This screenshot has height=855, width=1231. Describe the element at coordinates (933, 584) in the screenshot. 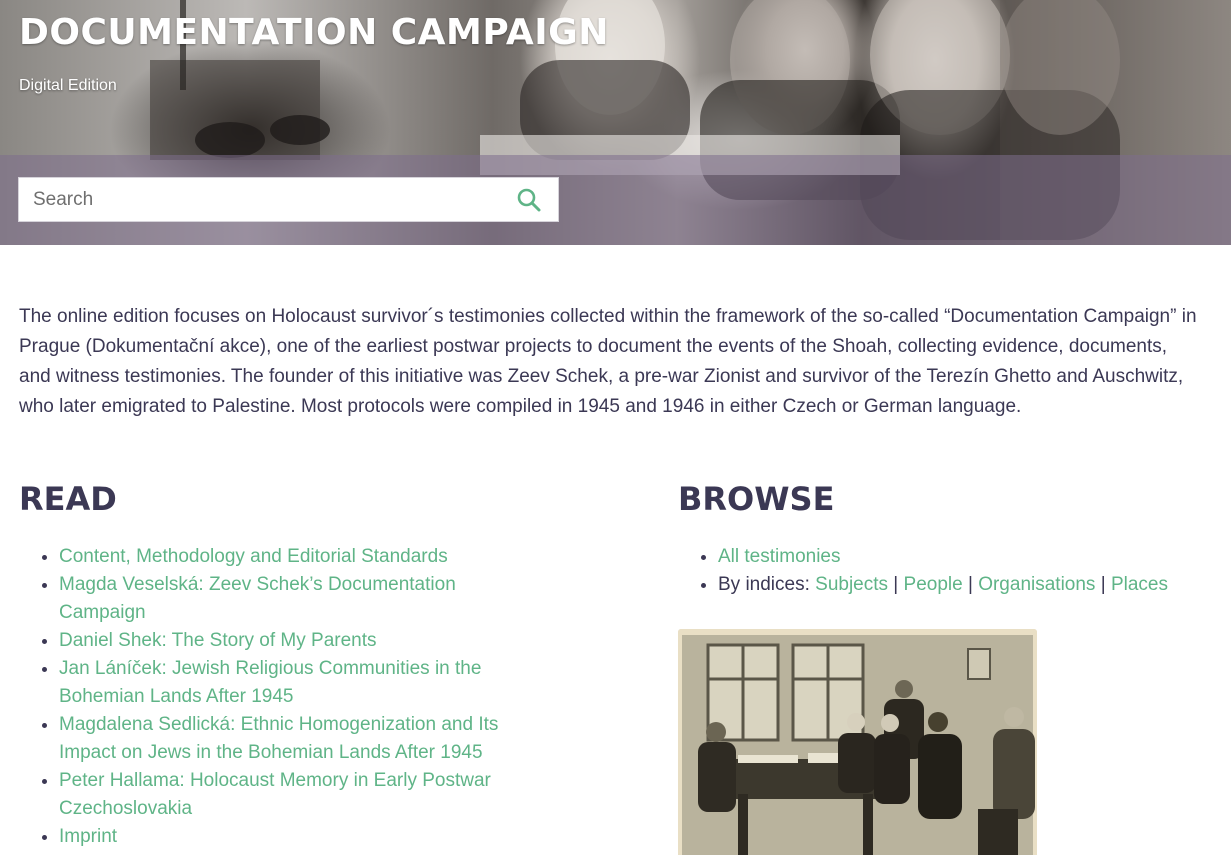

I see `index-link-people: People` at that location.